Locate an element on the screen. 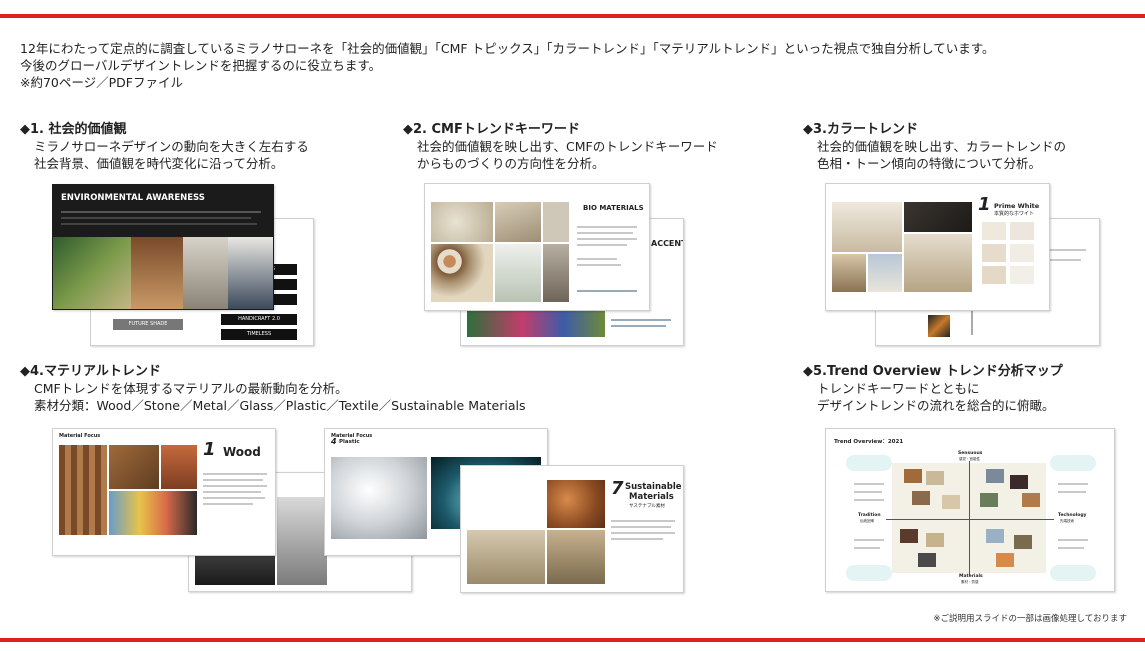  section-title: ◆1. 社会的価値観 is located at coordinates (73, 129).